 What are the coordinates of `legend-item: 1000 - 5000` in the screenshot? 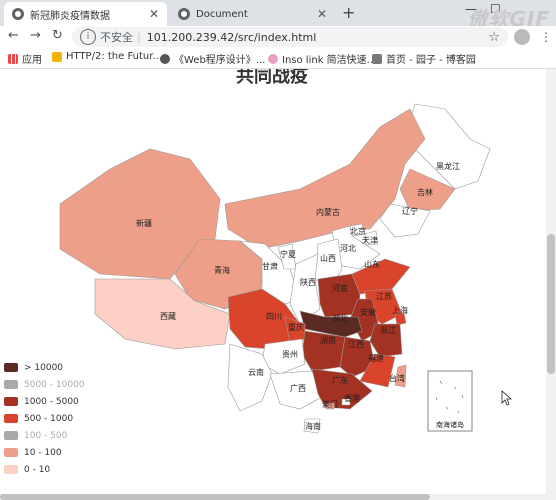 It's located at (44, 401).